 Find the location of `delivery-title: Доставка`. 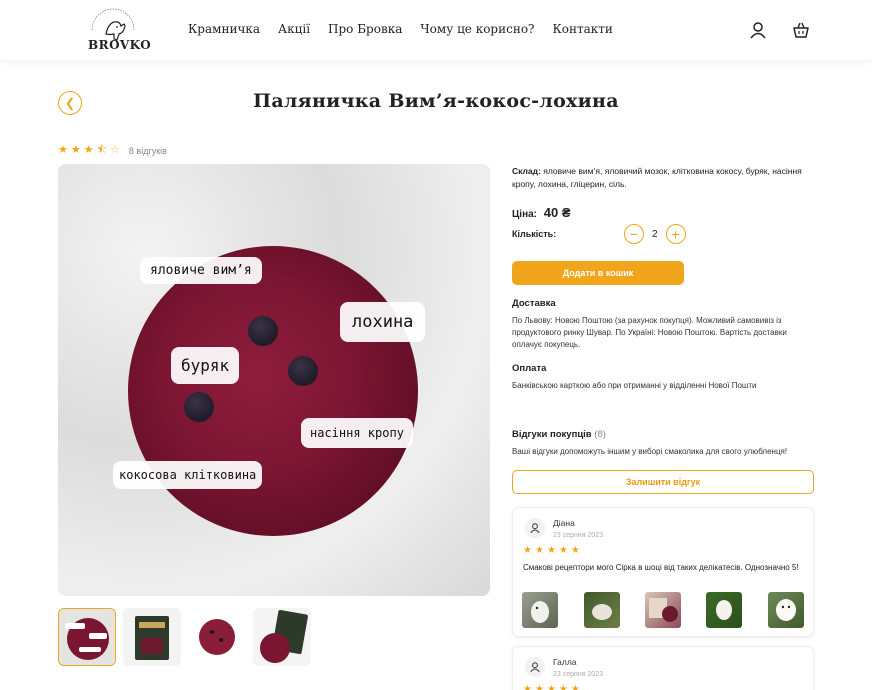

delivery-title: Доставка is located at coordinates (534, 303).